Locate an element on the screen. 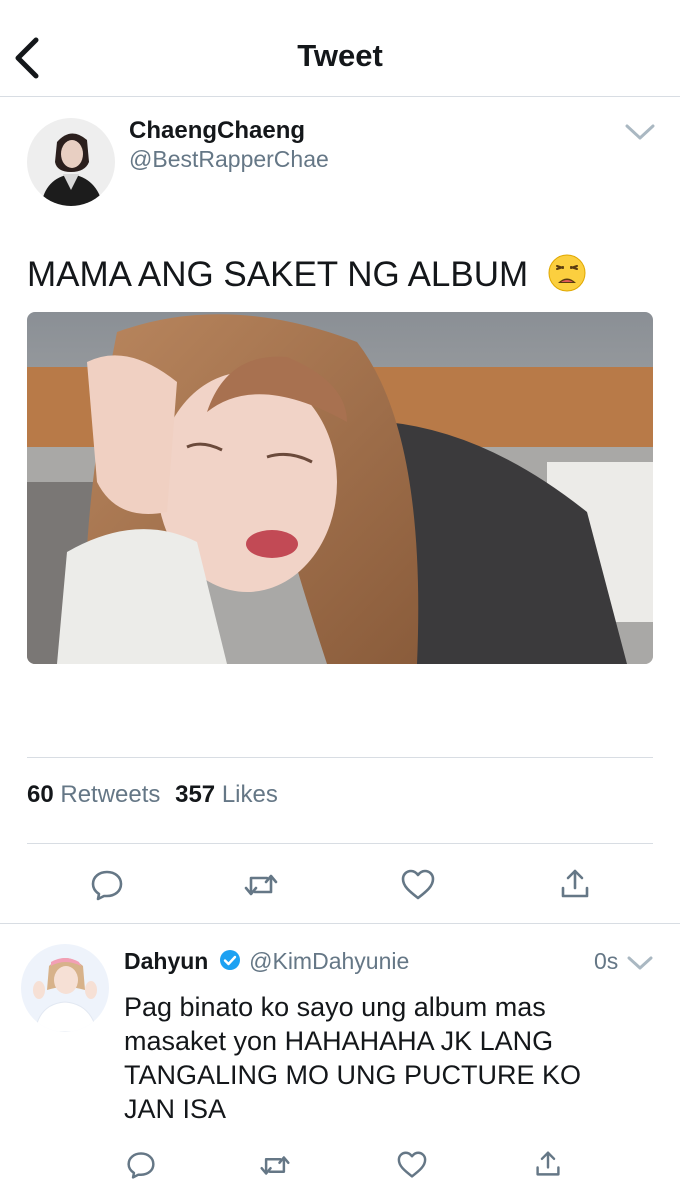 The image size is (680, 1200). author-name: ChaengChaeng is located at coordinates (217, 131).